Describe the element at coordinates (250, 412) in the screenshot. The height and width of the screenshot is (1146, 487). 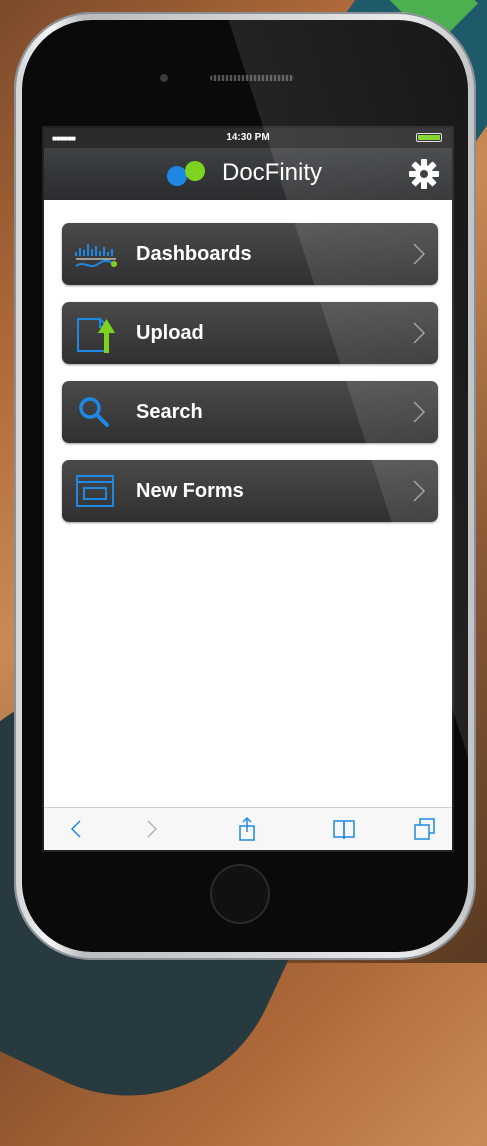
I see `menu-item-search: Search` at that location.